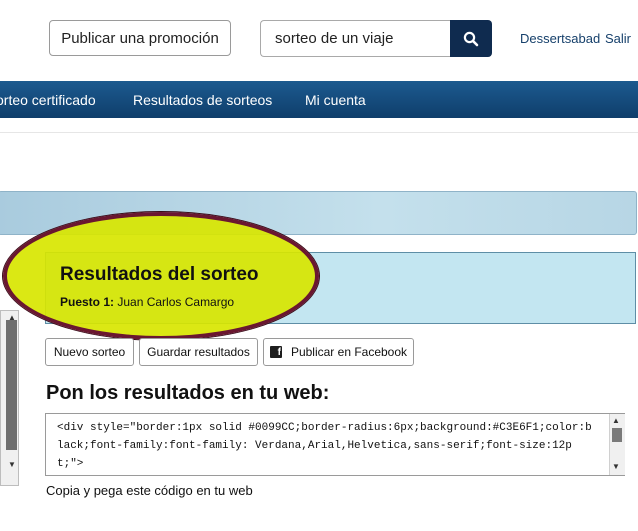 The image size is (638, 531). What do you see at coordinates (12, 317) in the screenshot?
I see `scroll-up-arrow-icon: ▲` at bounding box center [12, 317].